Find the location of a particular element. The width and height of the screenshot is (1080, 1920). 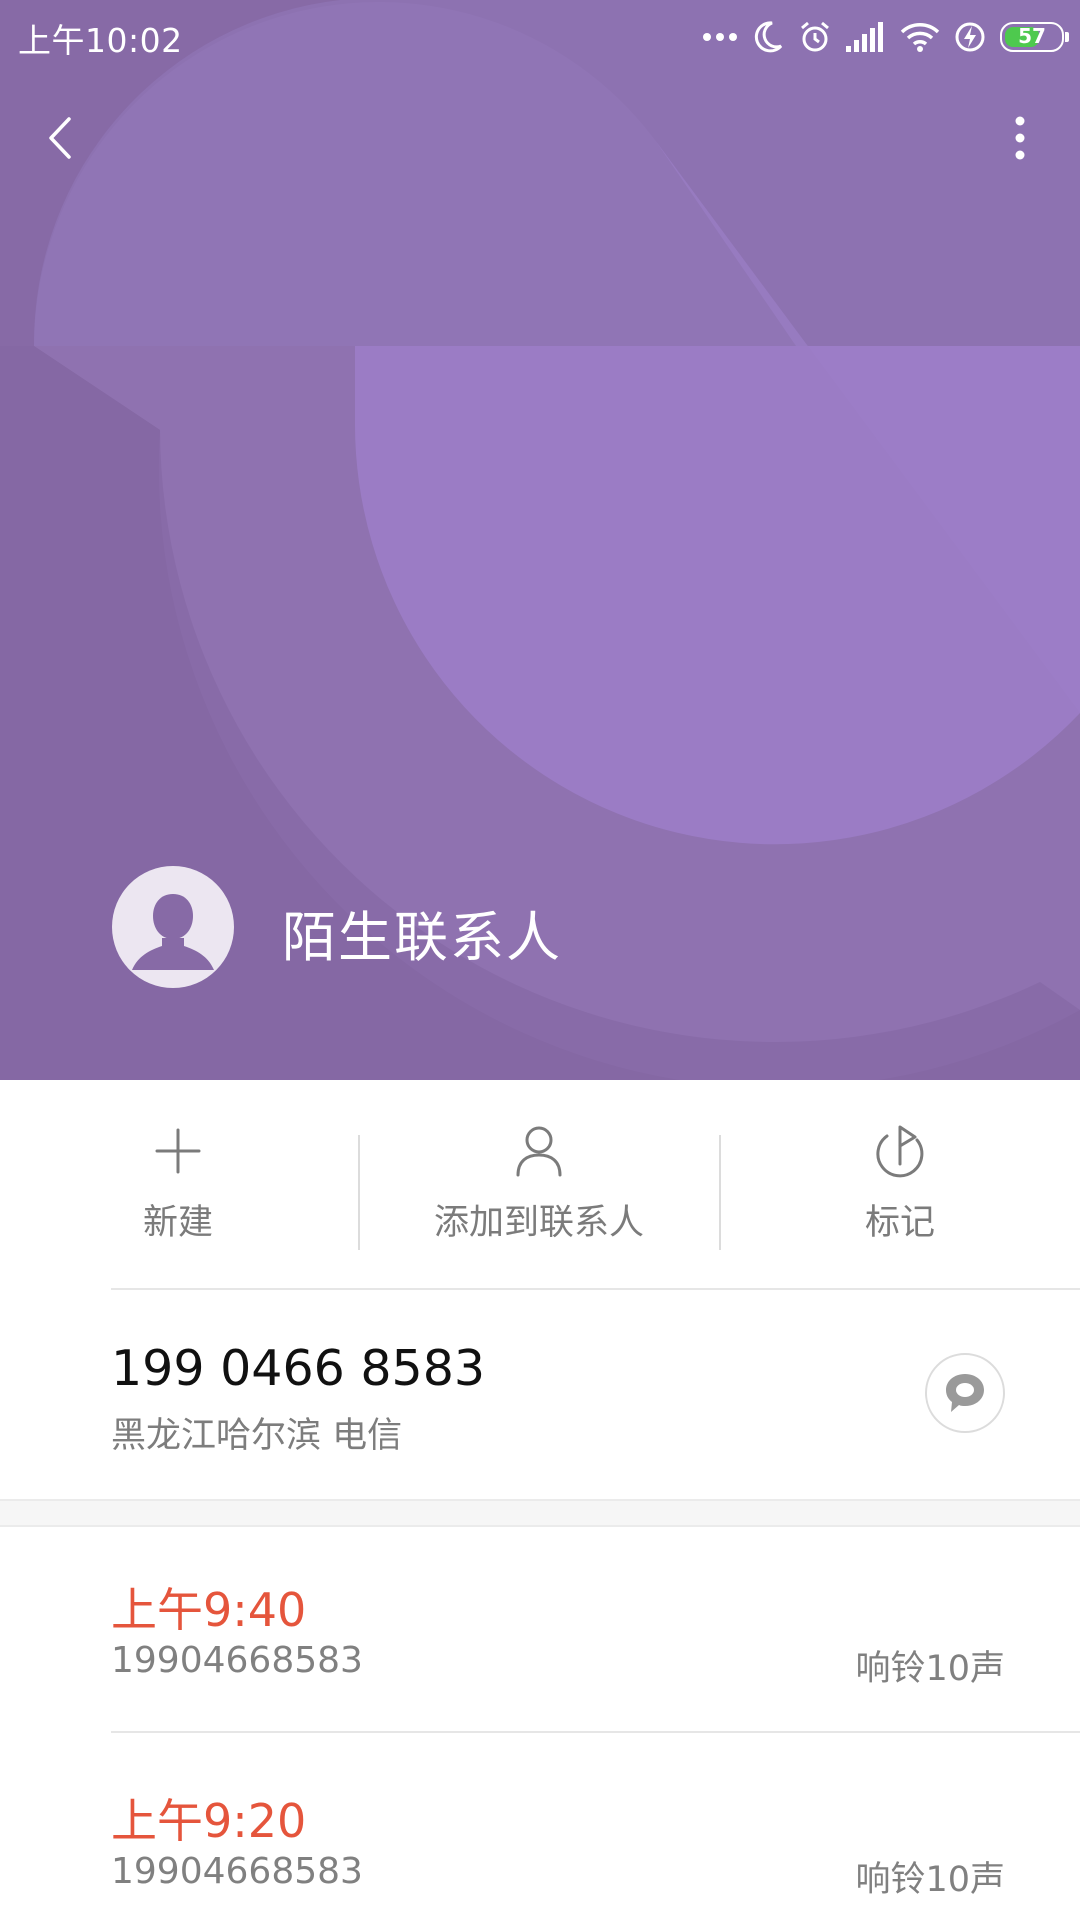

status-bar: 上午10:02 57 is located at coordinates (540, 38).